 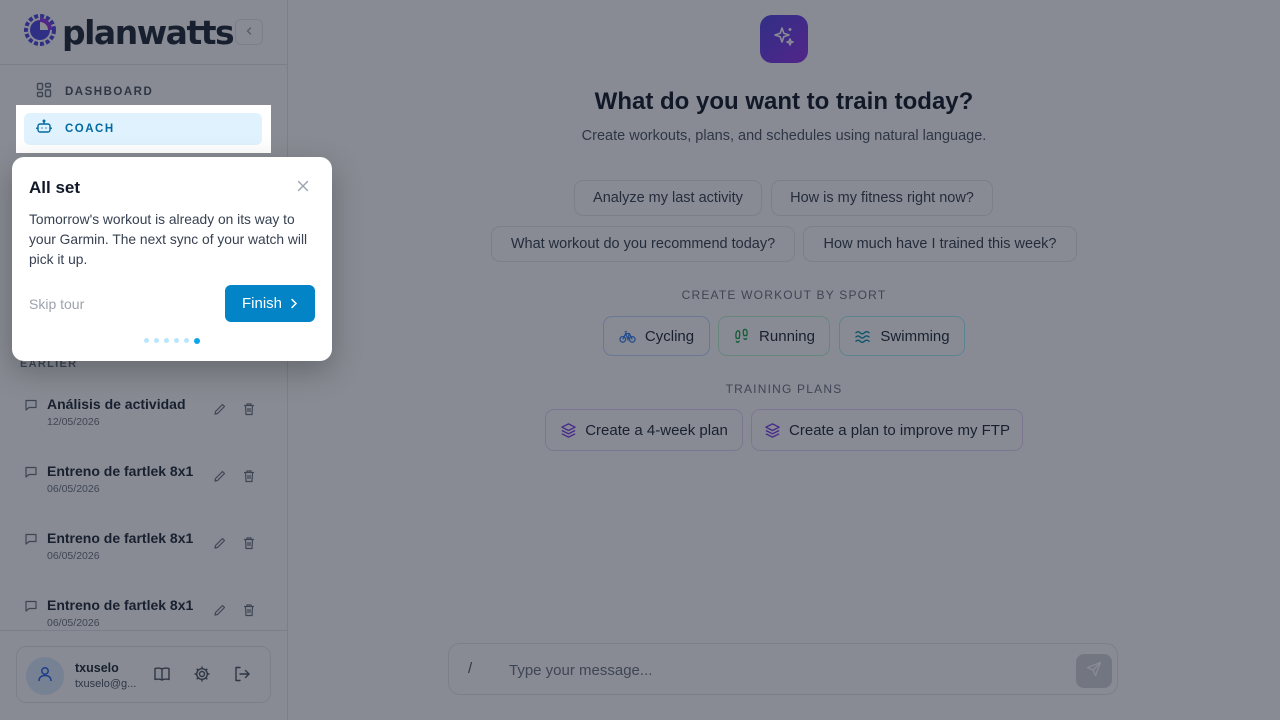 I want to click on message-input, so click(x=779, y=670).